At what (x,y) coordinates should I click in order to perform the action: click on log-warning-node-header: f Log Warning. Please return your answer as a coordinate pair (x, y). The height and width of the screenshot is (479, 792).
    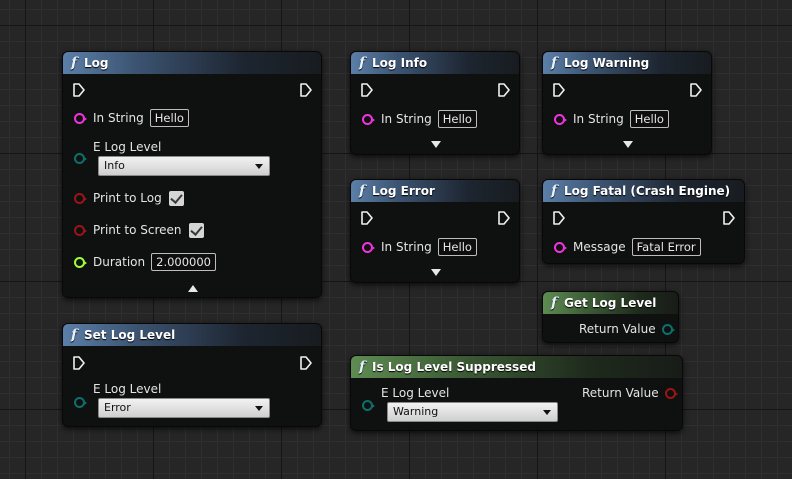
    Looking at the image, I should click on (627, 63).